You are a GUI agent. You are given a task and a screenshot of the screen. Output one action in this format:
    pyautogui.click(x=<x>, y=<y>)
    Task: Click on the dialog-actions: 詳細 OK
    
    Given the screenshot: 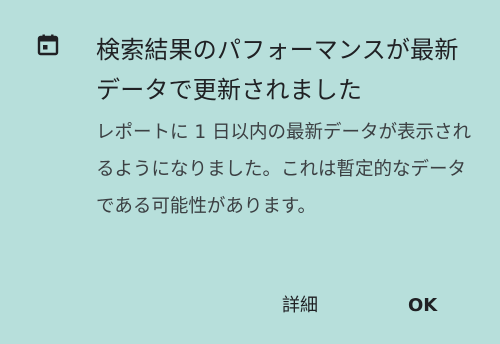 What is the action you would take?
    pyautogui.click(x=250, y=306)
    